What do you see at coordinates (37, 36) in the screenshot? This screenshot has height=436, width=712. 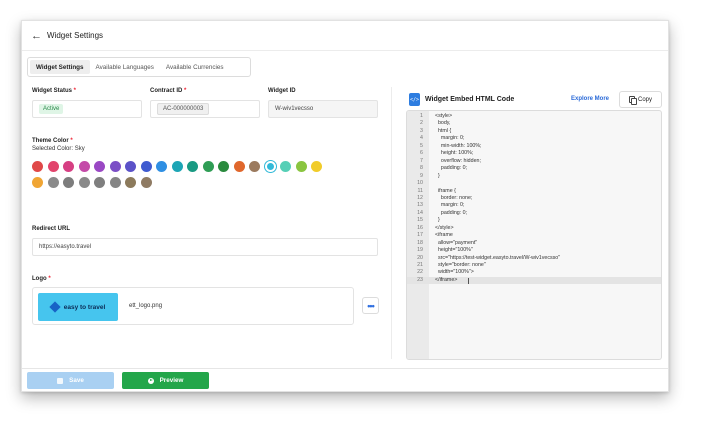 I see `back-arrow-icon: ←` at bounding box center [37, 36].